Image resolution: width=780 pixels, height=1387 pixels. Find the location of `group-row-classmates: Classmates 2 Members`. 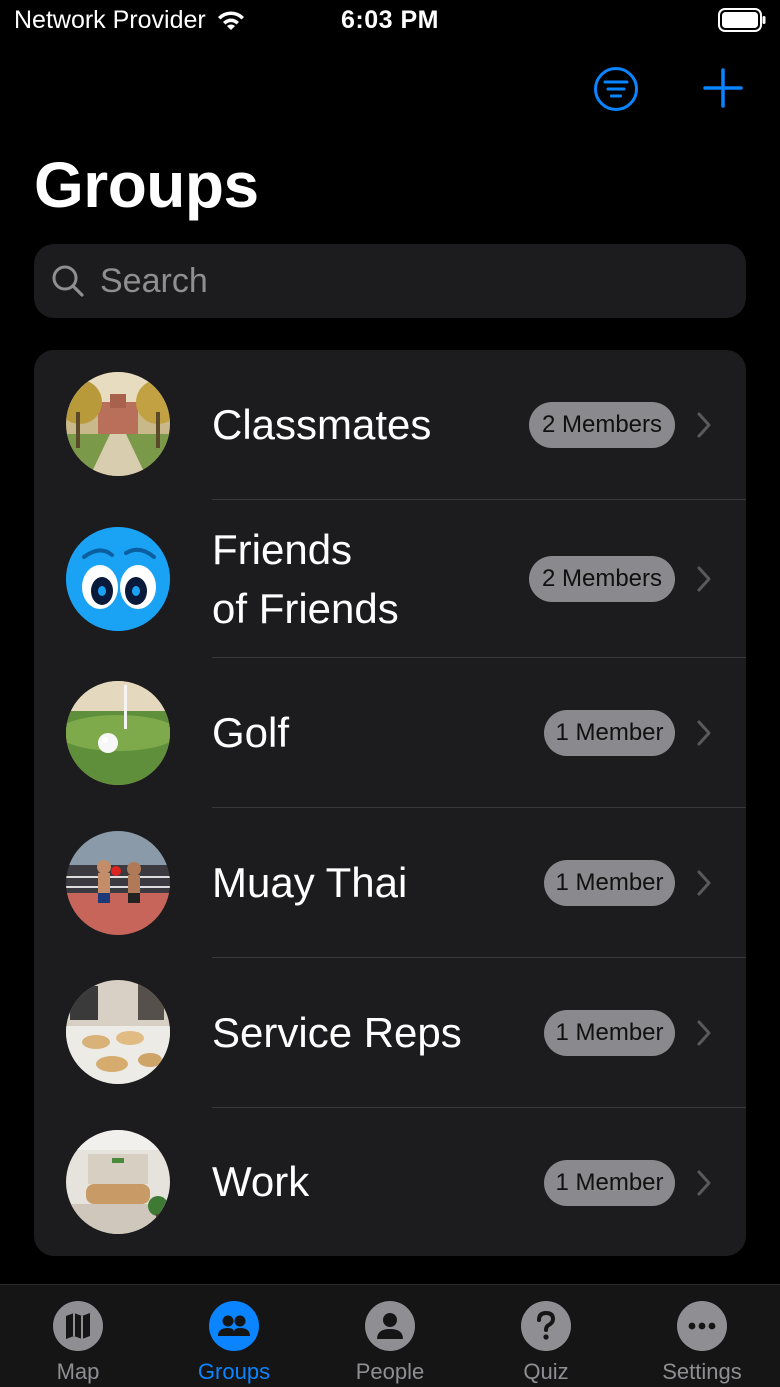

group-row-classmates: Classmates 2 Members is located at coordinates (390, 425).